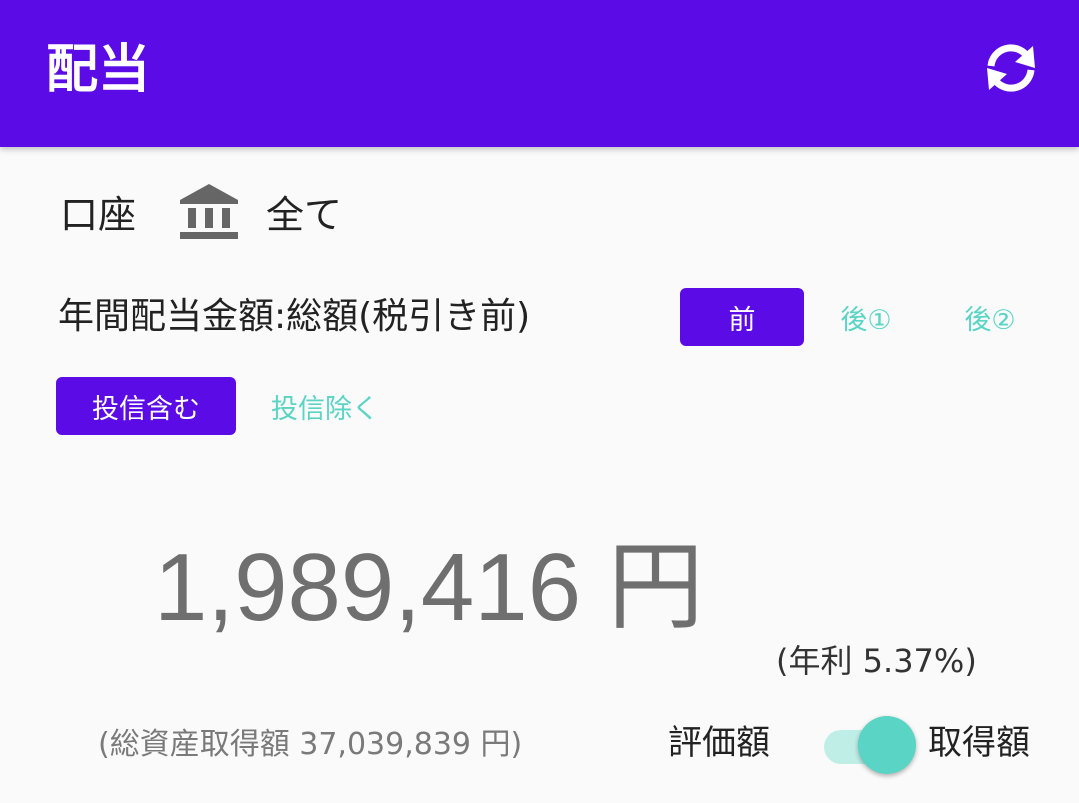  What do you see at coordinates (310, 744) in the screenshot?
I see `total-acquisition-cost: (総資産取得額 37,039,839 円)` at bounding box center [310, 744].